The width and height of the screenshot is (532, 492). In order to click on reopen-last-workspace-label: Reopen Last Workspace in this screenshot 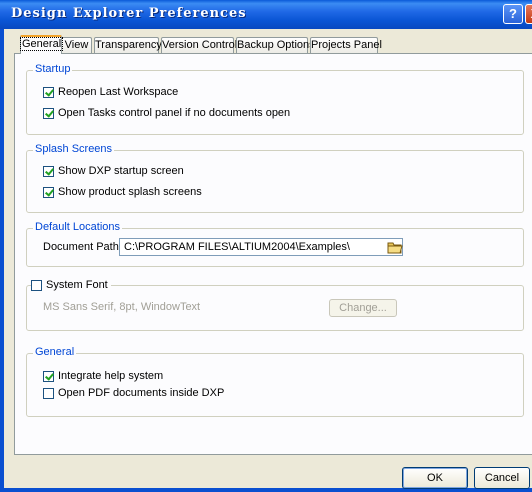, I will do `click(118, 92)`.